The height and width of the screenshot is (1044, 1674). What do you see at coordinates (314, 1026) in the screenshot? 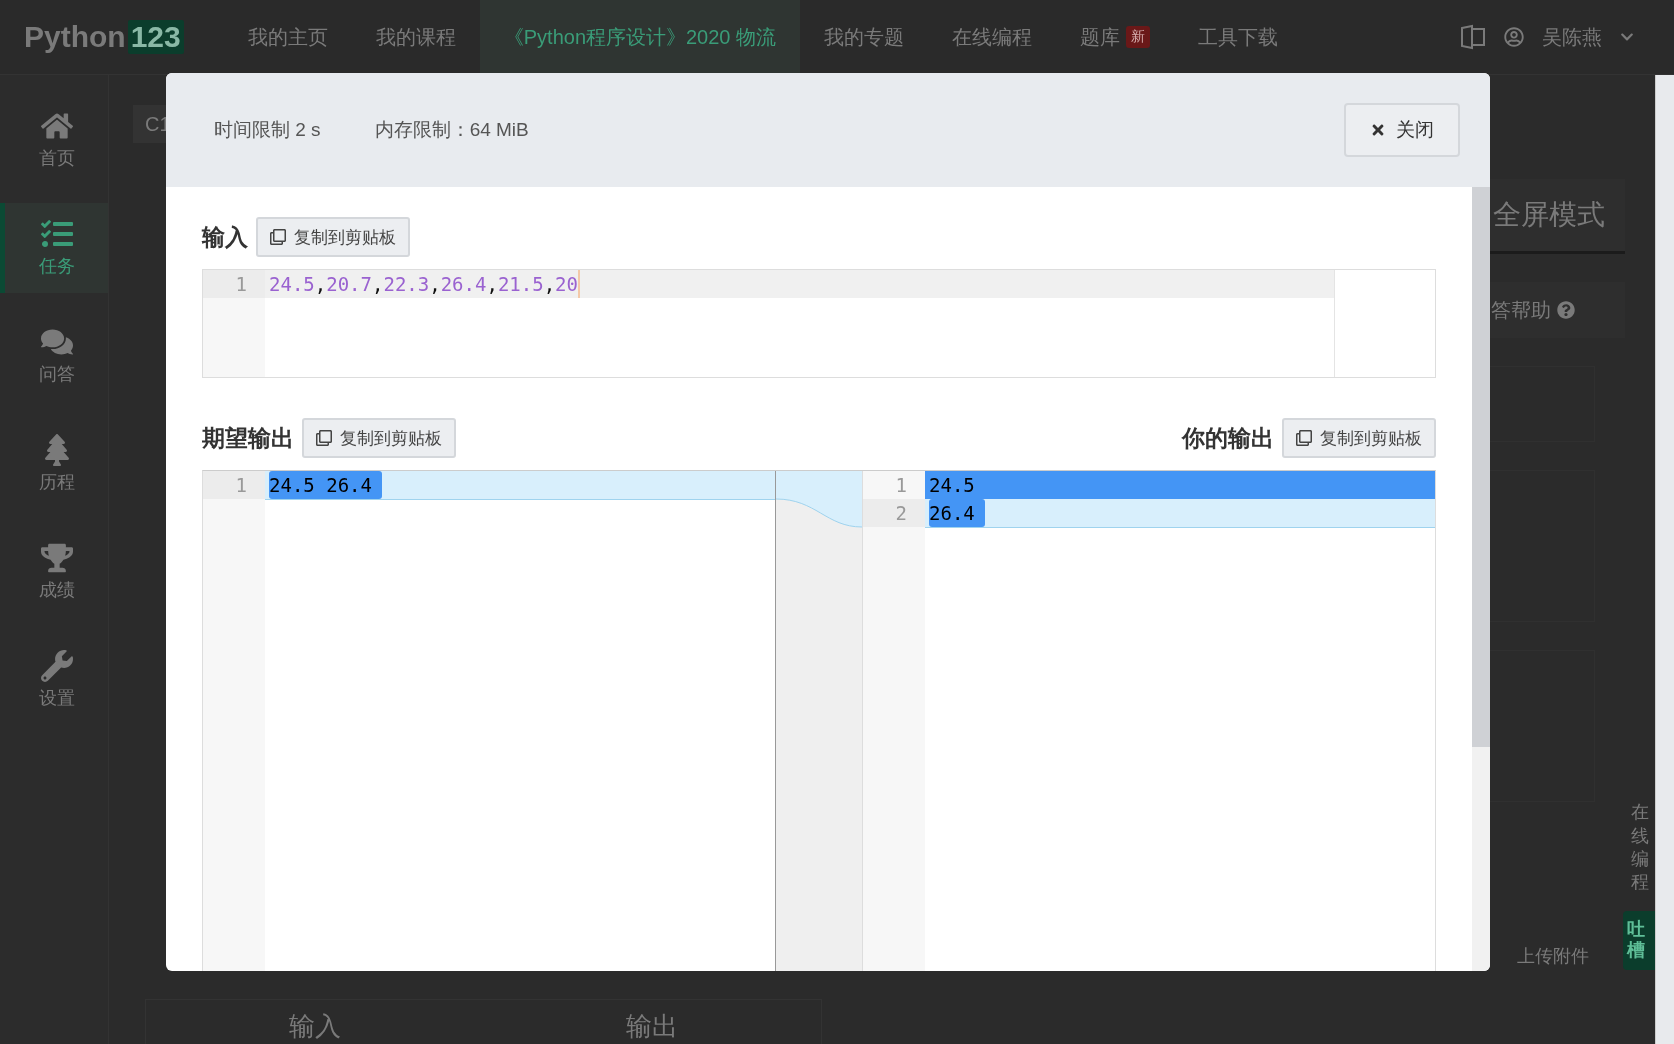
I see `io-tab: 输入` at bounding box center [314, 1026].